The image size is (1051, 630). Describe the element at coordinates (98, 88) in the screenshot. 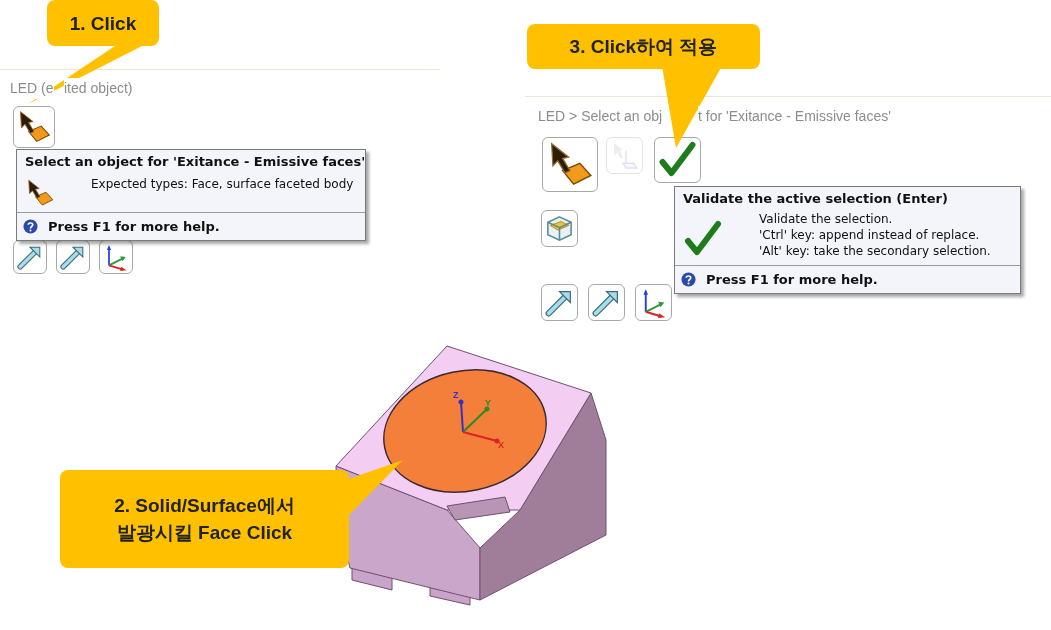

I see `panel-title: ited object)` at that location.